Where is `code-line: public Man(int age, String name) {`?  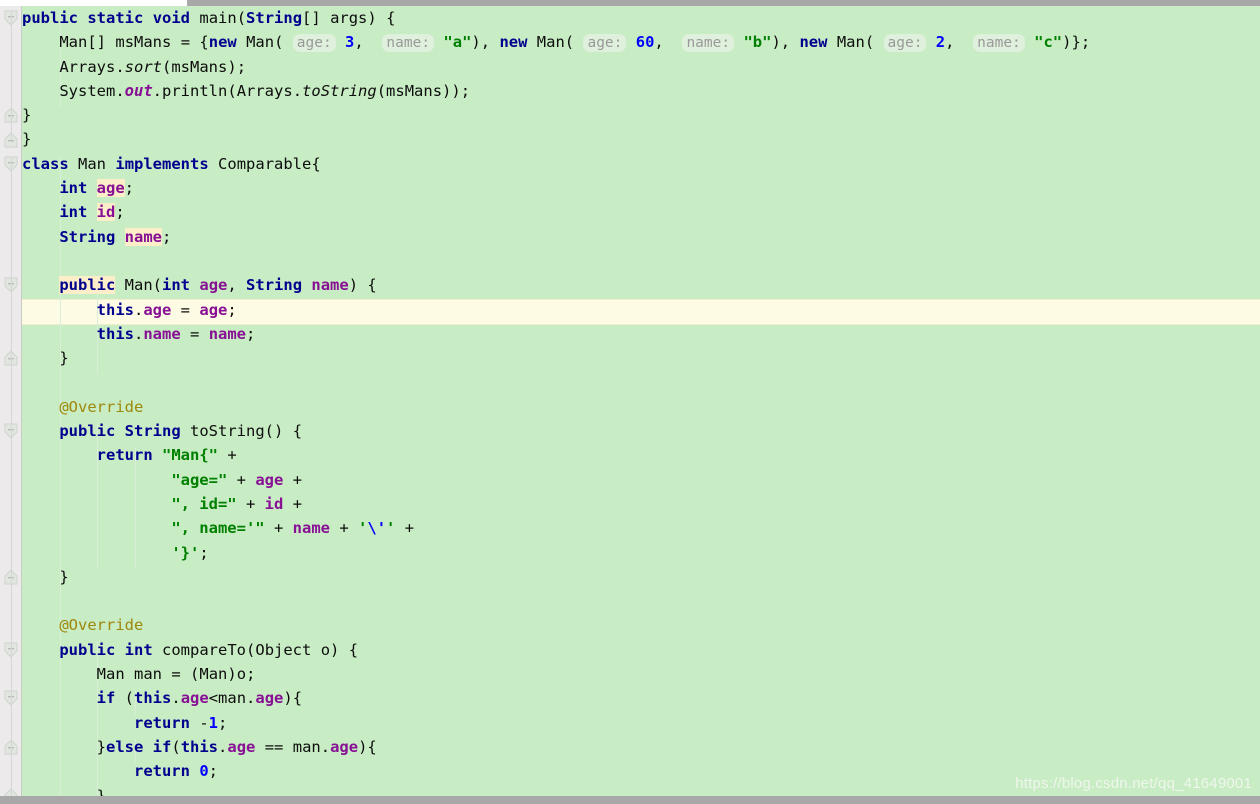 code-line: public Man(int age, String name) { is located at coordinates (630, 285).